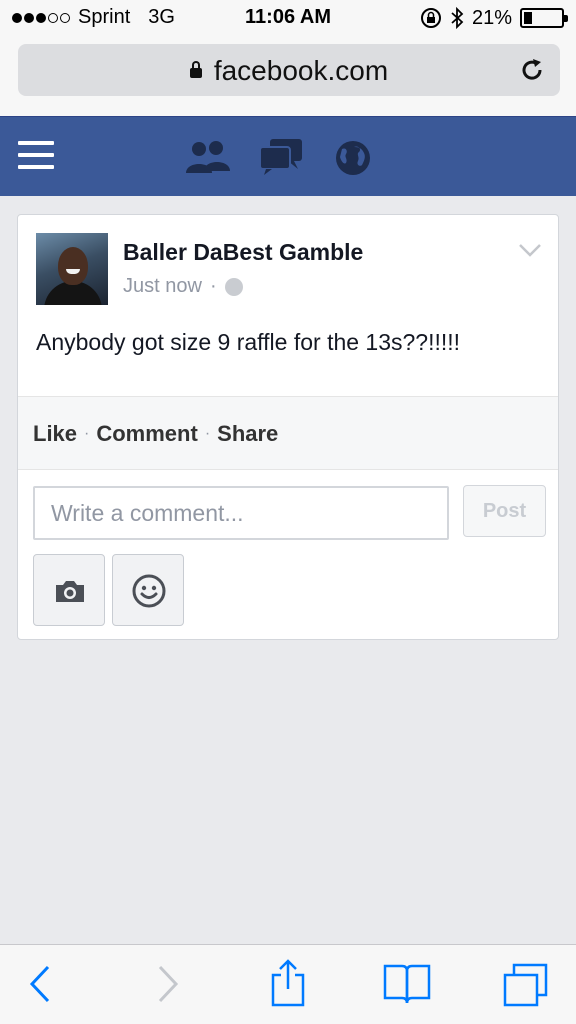  What do you see at coordinates (243, 252) in the screenshot?
I see `post-author: Baller DaBest Gamble` at bounding box center [243, 252].